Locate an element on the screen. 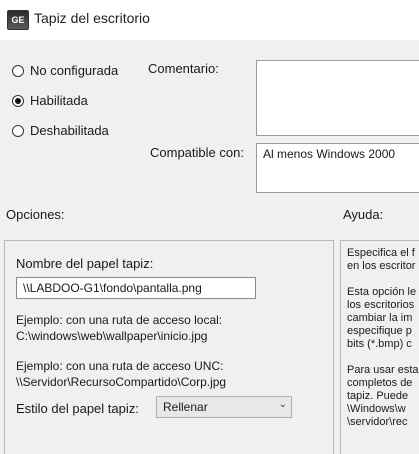 The width and height of the screenshot is (419, 454). help-text-line: especifique p is located at coordinates (379, 331).